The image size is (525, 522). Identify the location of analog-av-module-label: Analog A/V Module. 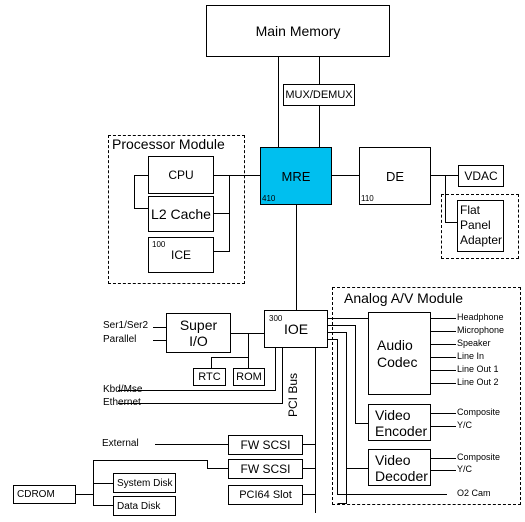
(404, 298).